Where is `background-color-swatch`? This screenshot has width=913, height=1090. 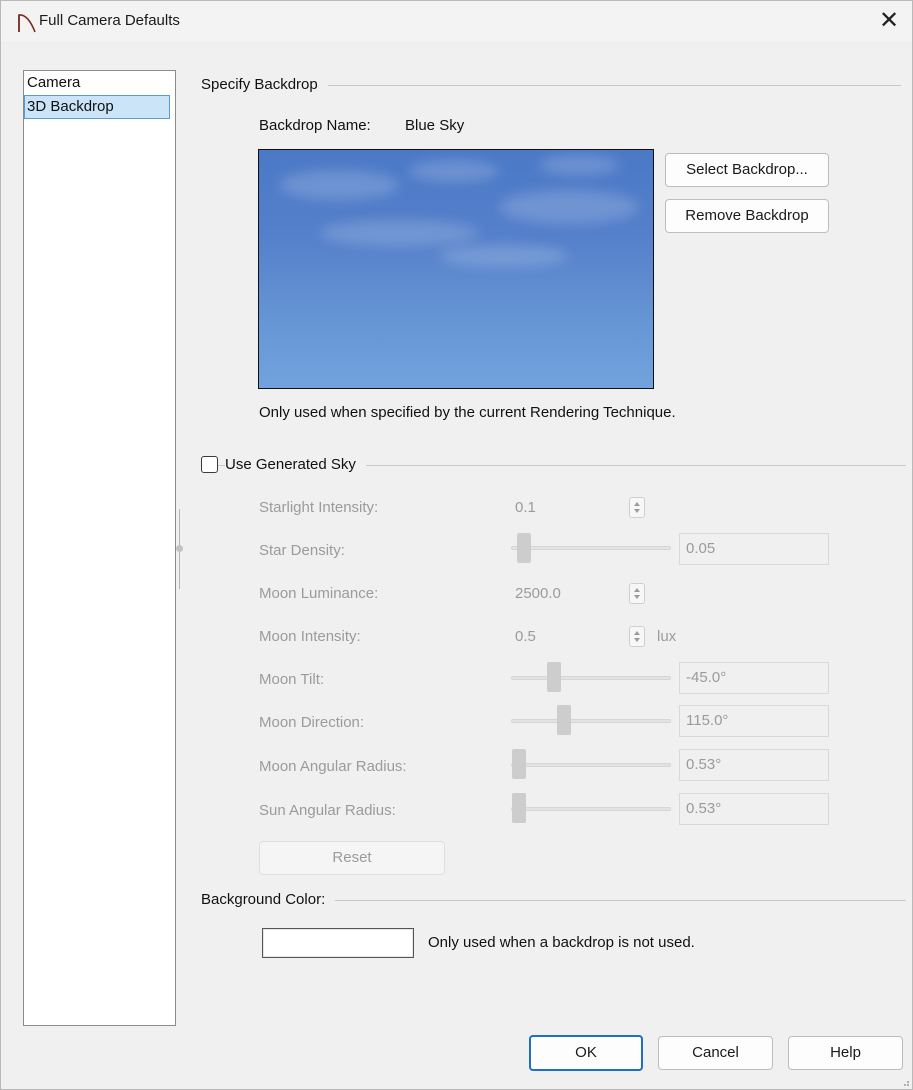
background-color-swatch is located at coordinates (338, 943).